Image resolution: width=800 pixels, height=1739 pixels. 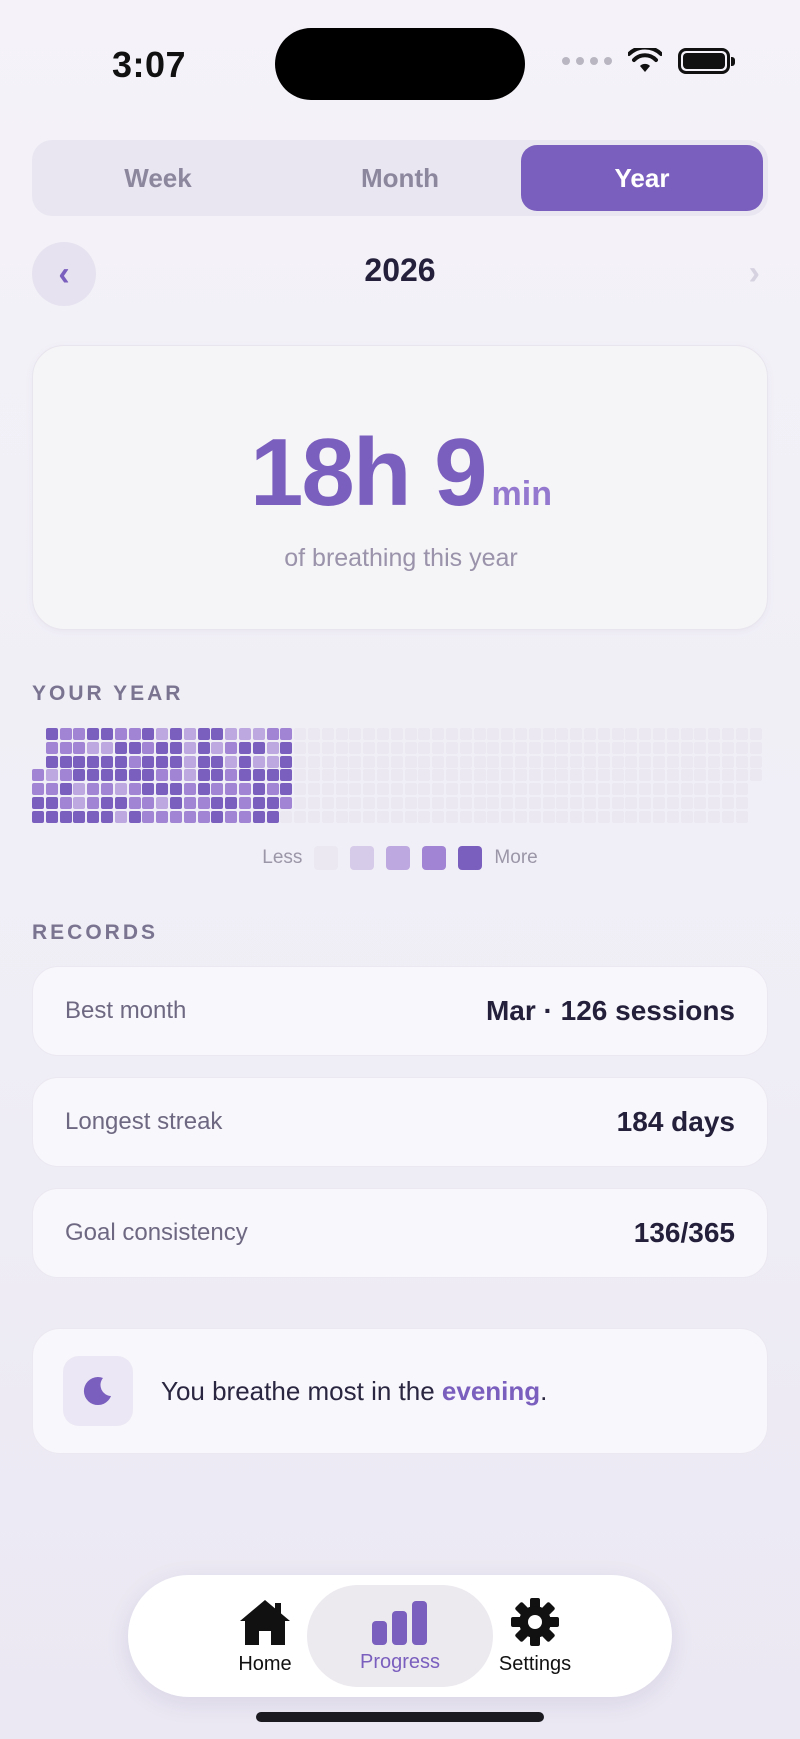 What do you see at coordinates (400, 1233) in the screenshot?
I see `record-goal-consistency: Goal consistency 136/365` at bounding box center [400, 1233].